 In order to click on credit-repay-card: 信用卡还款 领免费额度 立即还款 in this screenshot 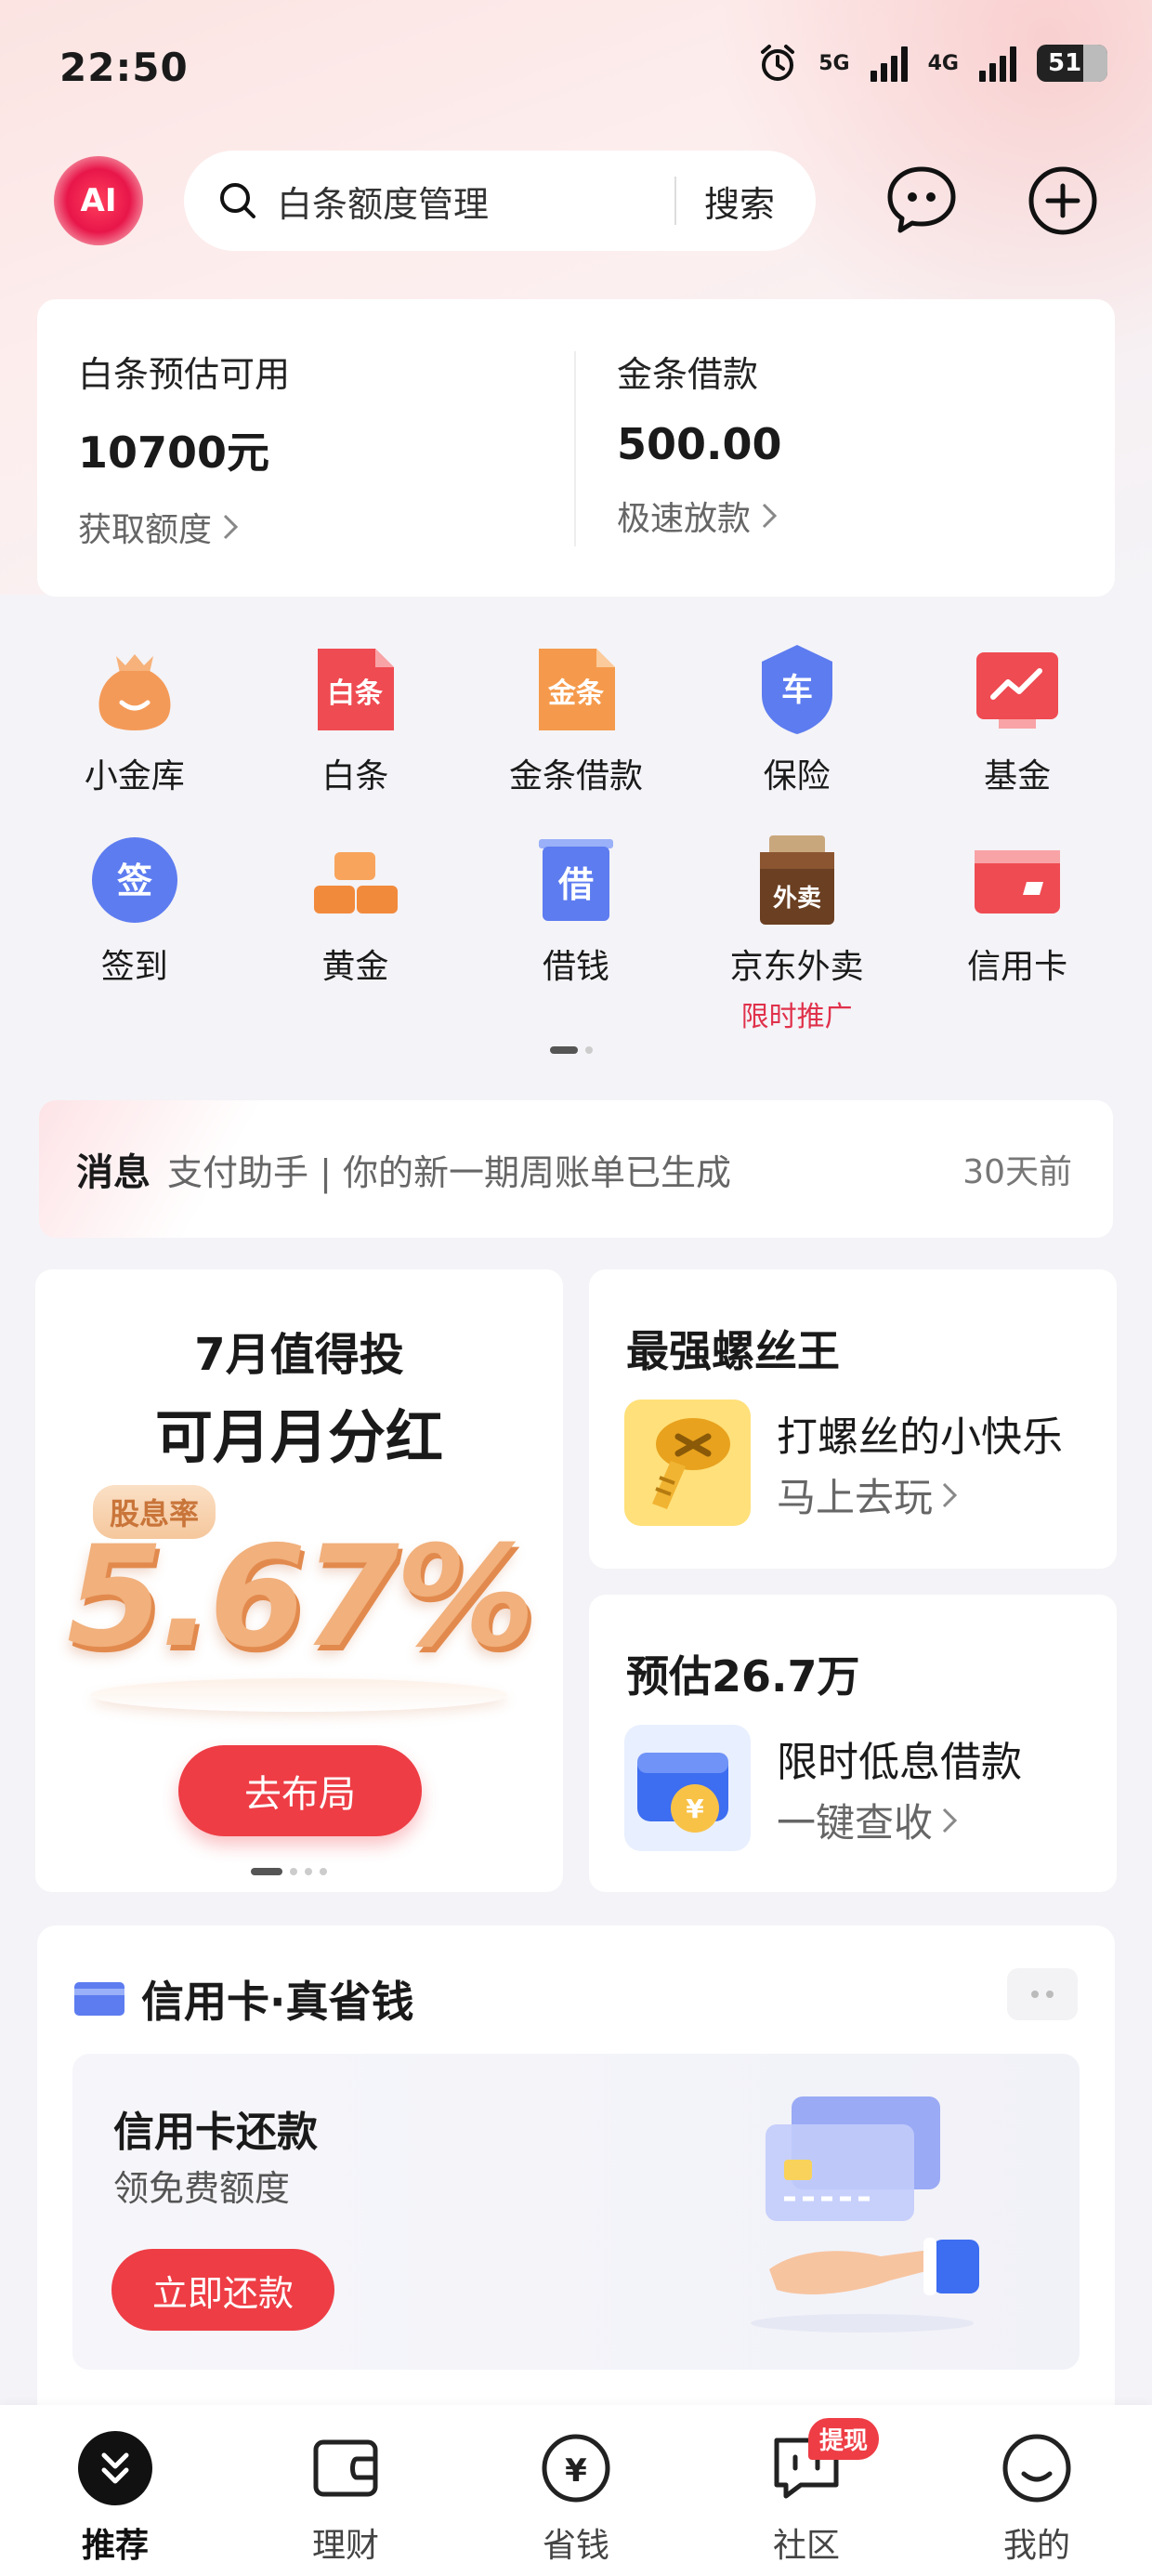, I will do `click(576, 2212)`.